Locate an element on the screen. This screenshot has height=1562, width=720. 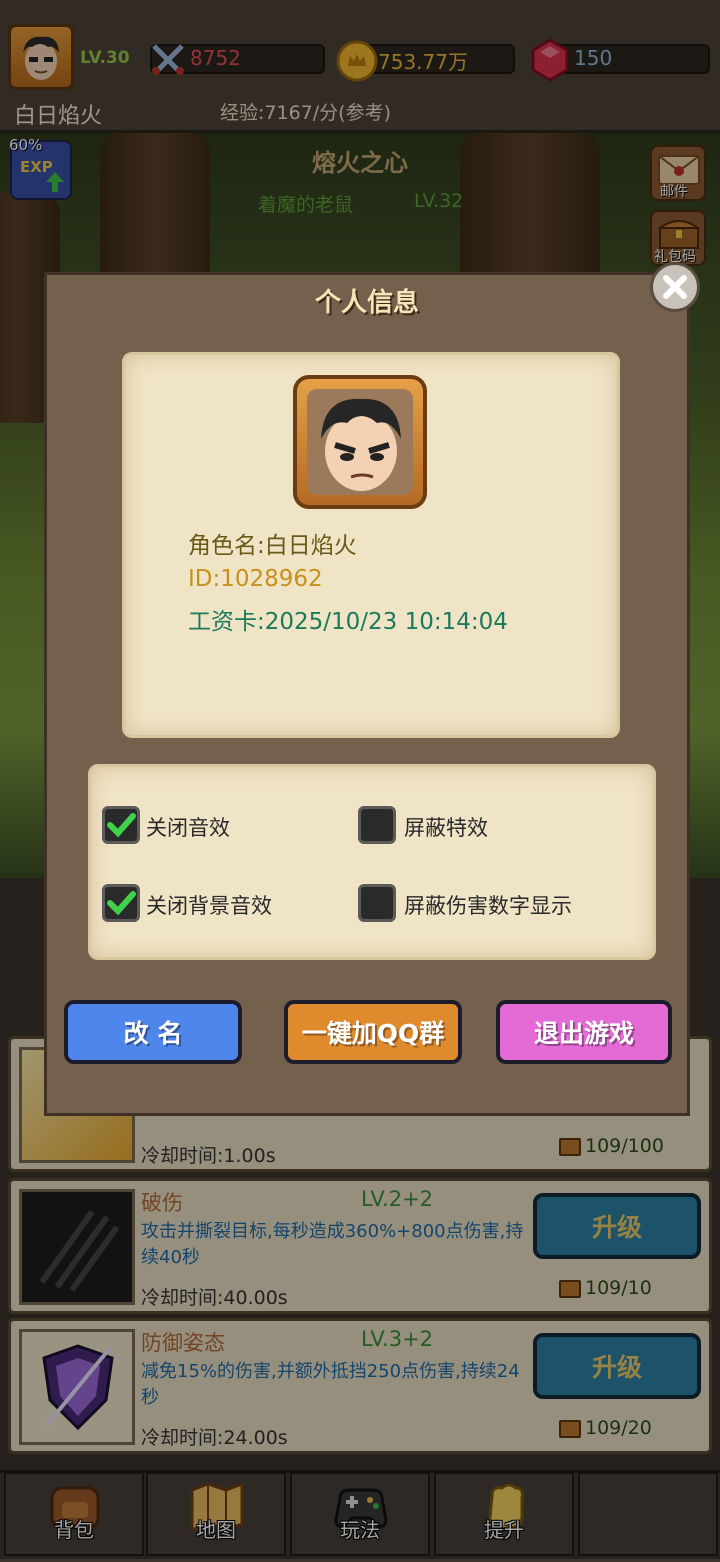
mute-sfx-checkbox is located at coordinates (121, 825).